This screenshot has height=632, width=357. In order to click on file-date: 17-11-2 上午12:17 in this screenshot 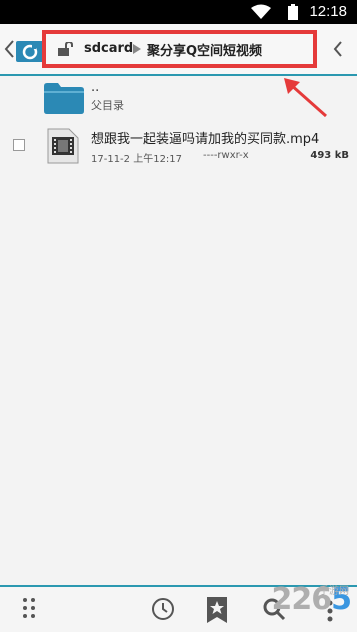, I will do `click(137, 159)`.